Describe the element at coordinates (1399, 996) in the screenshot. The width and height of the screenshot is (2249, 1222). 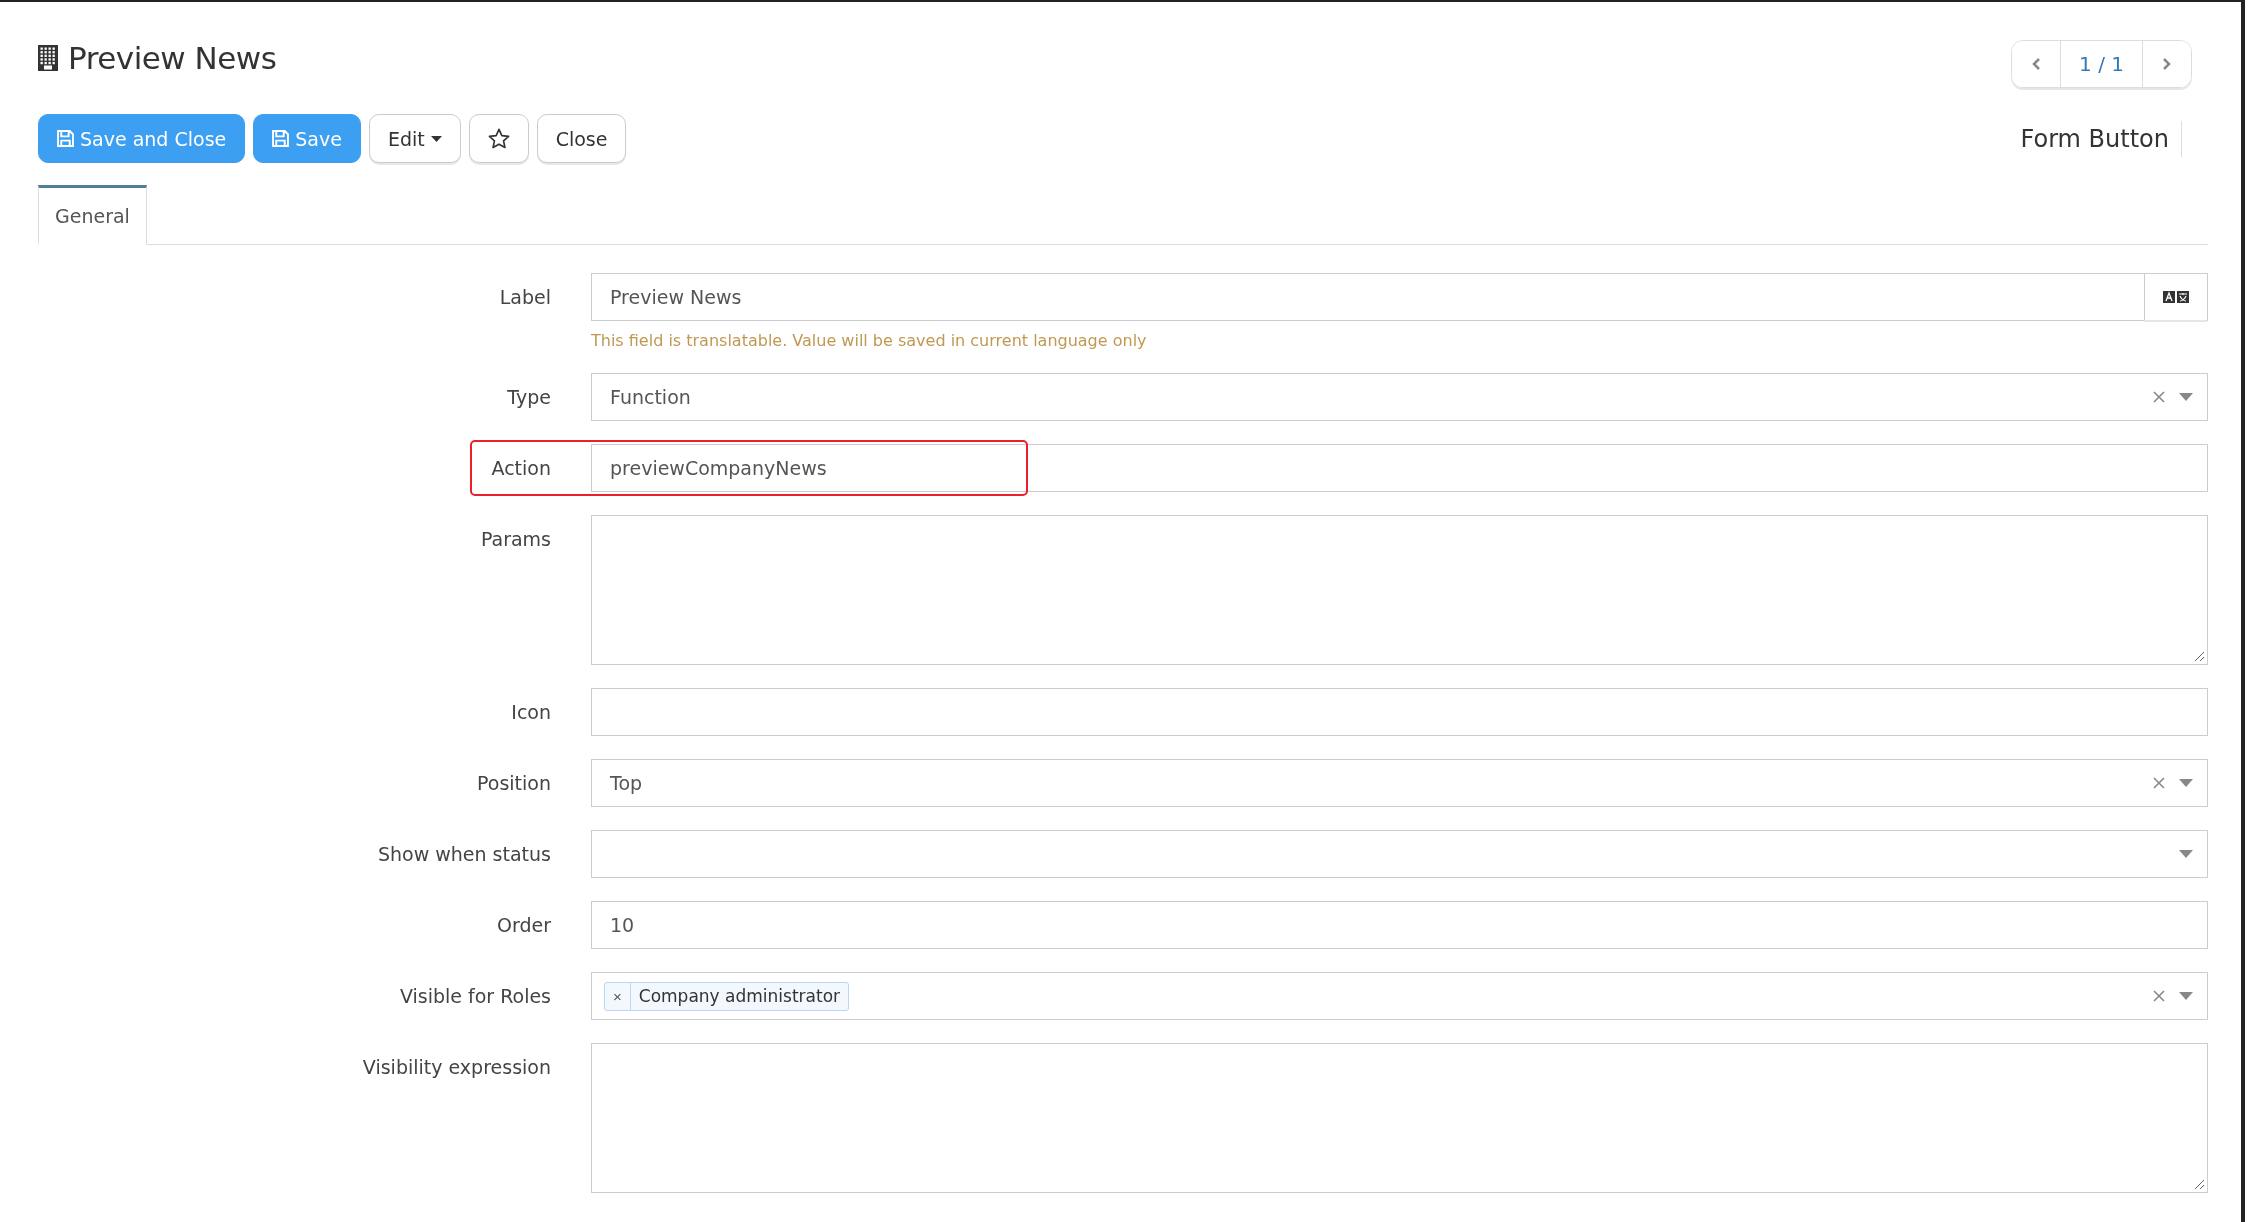
I see `tag-select-field: × Company administrator` at that location.